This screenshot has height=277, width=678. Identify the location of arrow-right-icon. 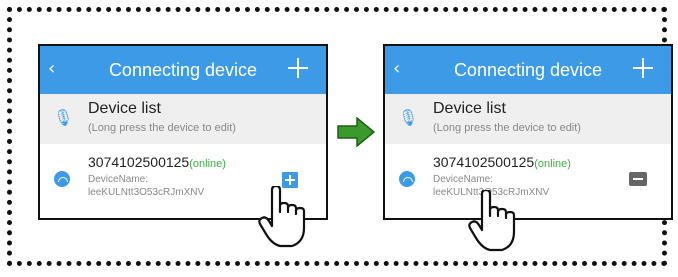
(356, 132).